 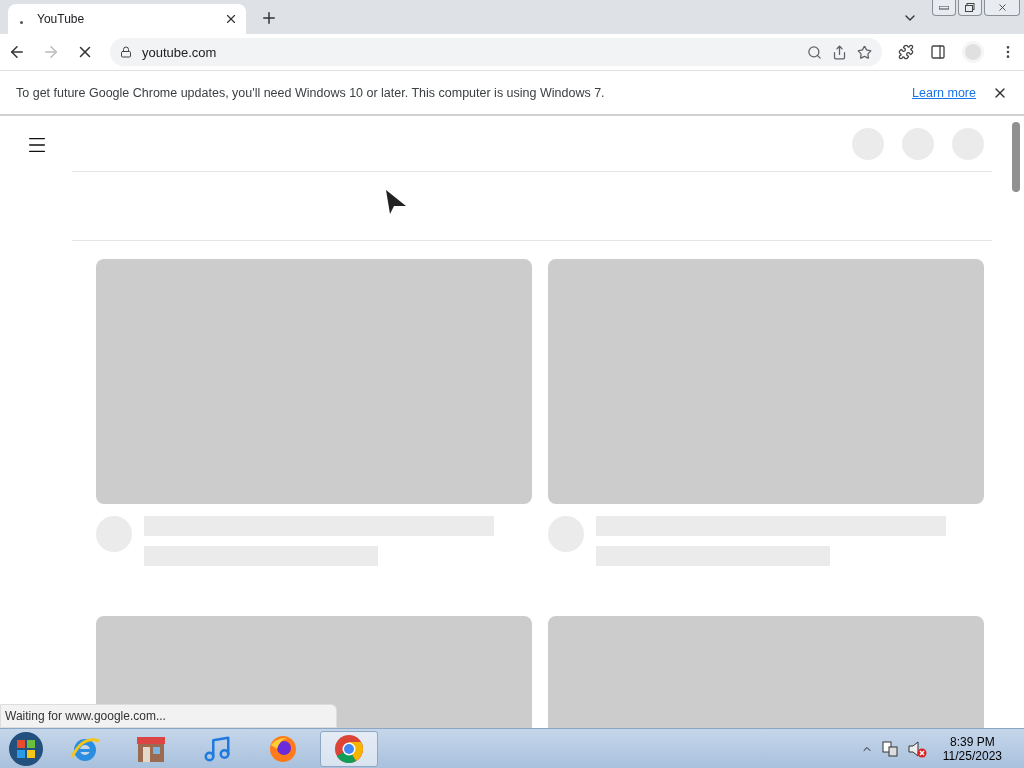 What do you see at coordinates (944, 7) in the screenshot?
I see `minimize-icon` at bounding box center [944, 7].